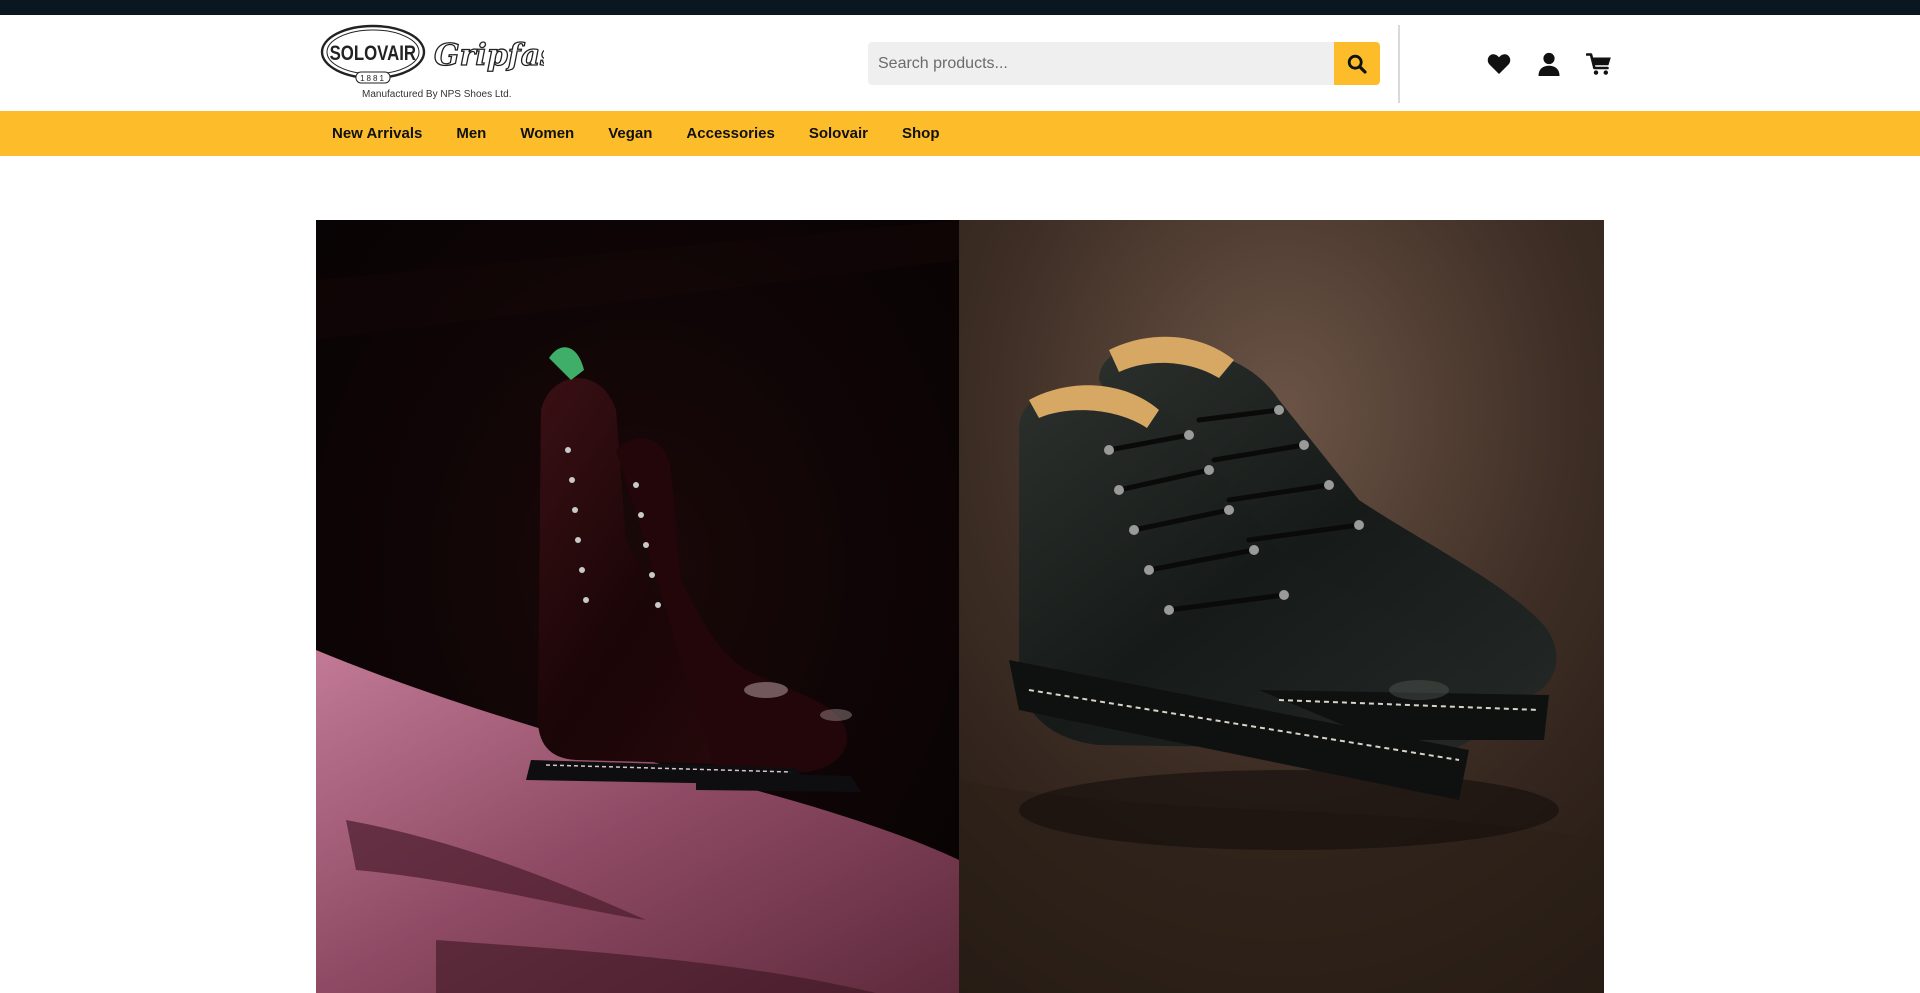 The image size is (1920, 993). I want to click on nav-item-vegan: Vegan, so click(630, 133).